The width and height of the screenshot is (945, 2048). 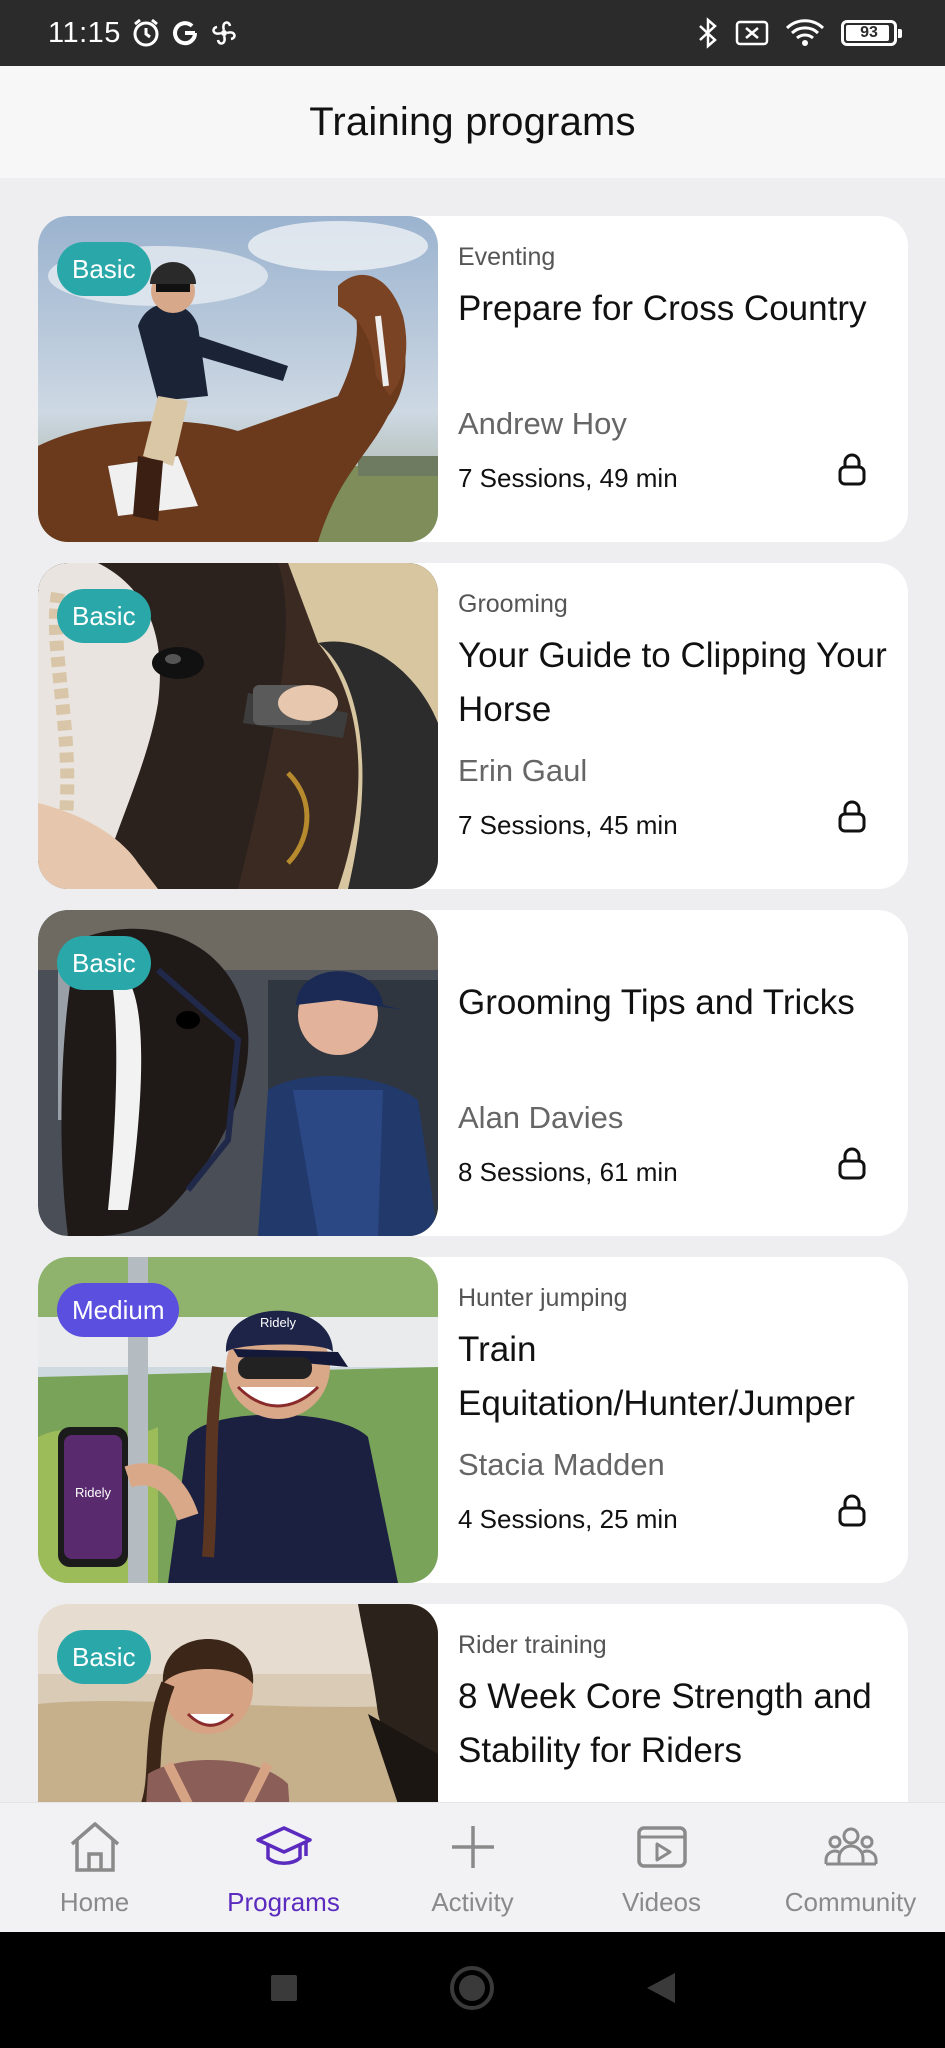 I want to click on program-category: Eventing, so click(x=507, y=257).